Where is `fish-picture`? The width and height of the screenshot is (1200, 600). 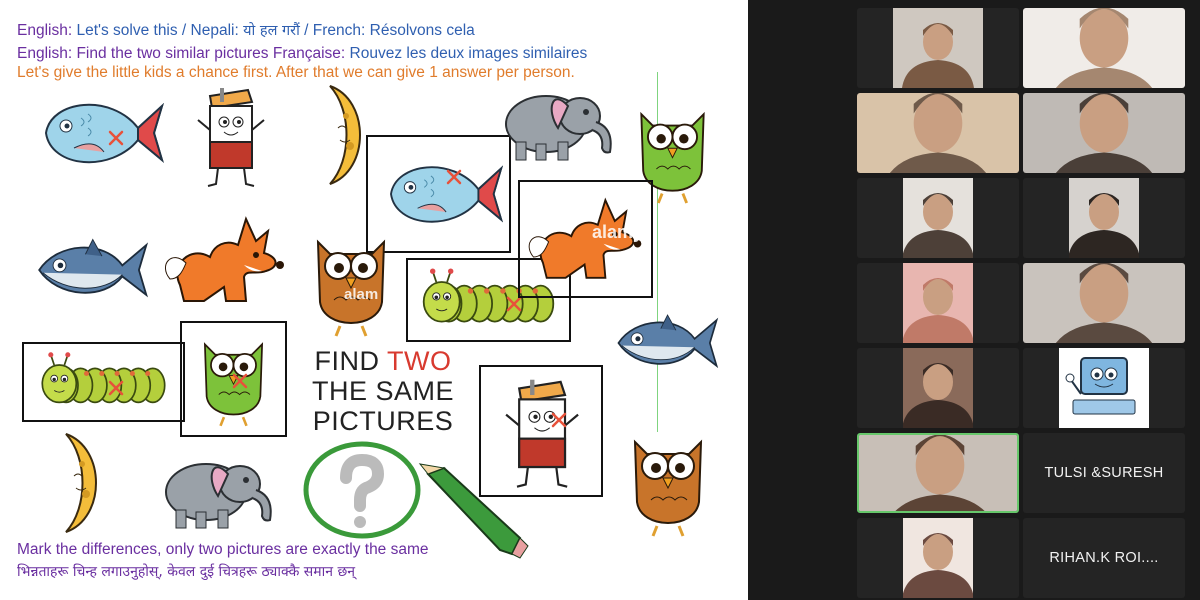
fish-picture is located at coordinates (96, 133).